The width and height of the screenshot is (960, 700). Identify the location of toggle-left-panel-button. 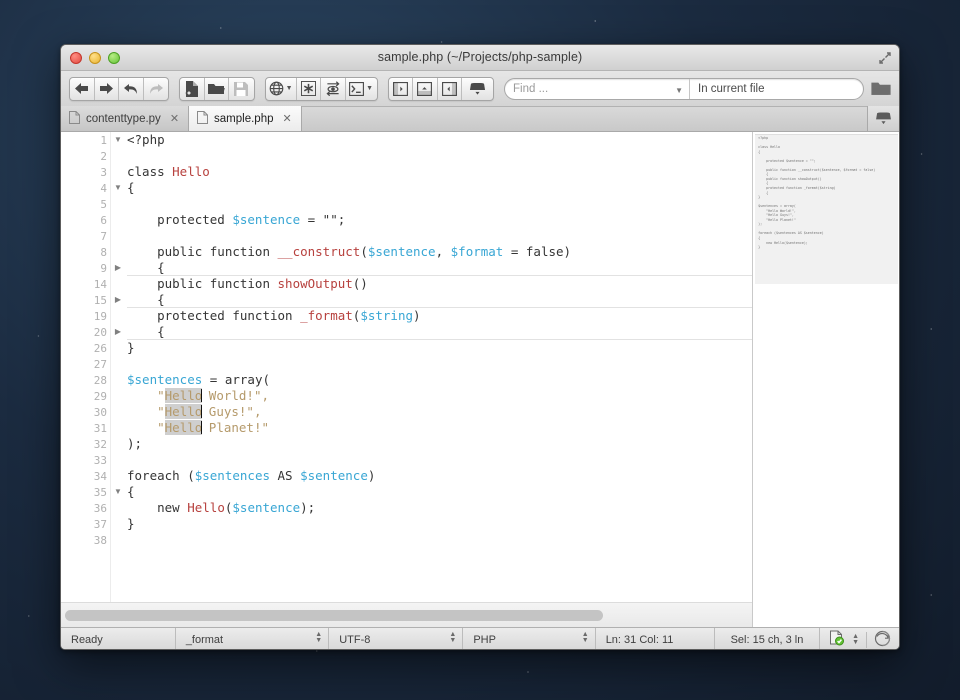
(401, 88).